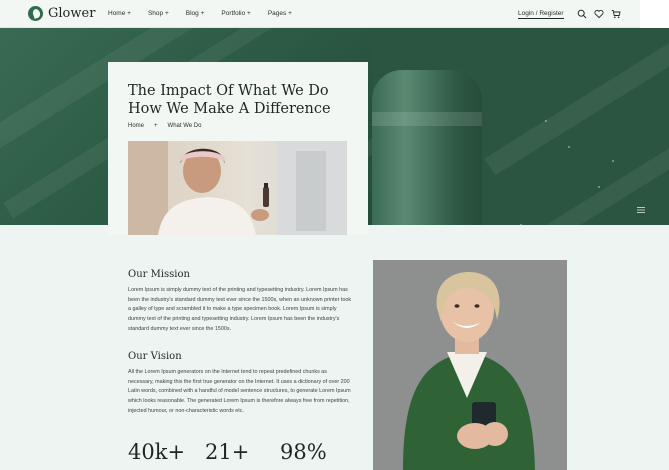  What do you see at coordinates (427, 147) in the screenshot?
I see `product-jar-image` at bounding box center [427, 147].